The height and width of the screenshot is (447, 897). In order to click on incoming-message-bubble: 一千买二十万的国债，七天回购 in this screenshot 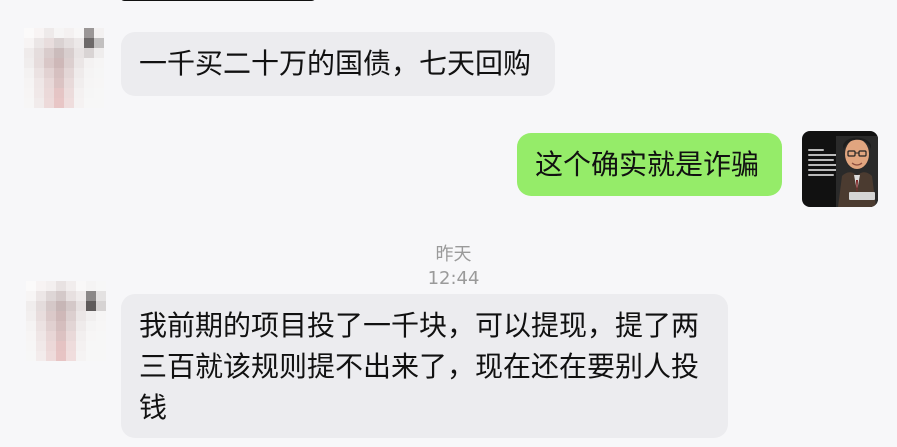, I will do `click(338, 64)`.